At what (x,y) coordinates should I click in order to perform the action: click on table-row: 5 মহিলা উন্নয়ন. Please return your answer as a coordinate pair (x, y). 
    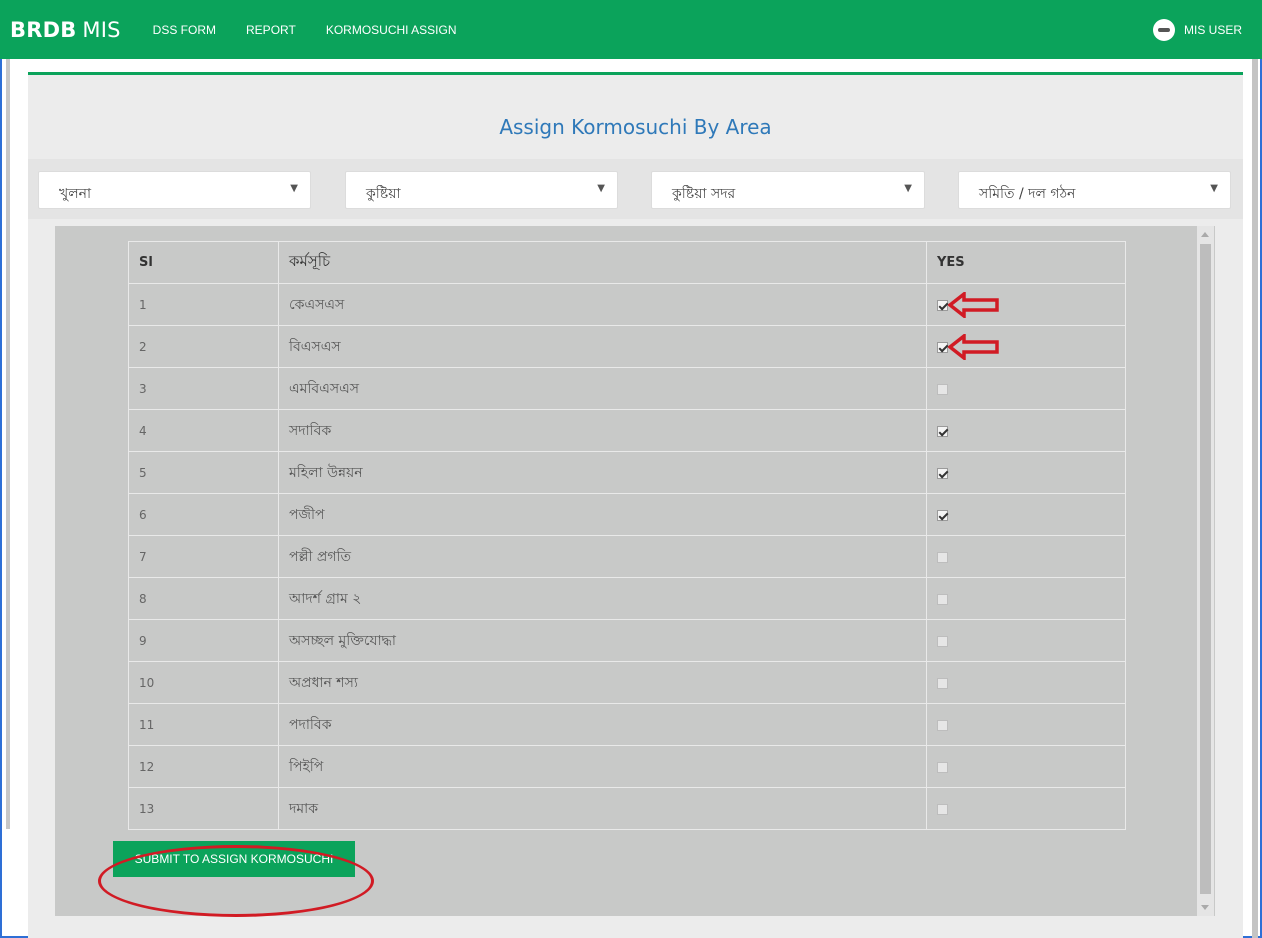
    Looking at the image, I should click on (627, 472).